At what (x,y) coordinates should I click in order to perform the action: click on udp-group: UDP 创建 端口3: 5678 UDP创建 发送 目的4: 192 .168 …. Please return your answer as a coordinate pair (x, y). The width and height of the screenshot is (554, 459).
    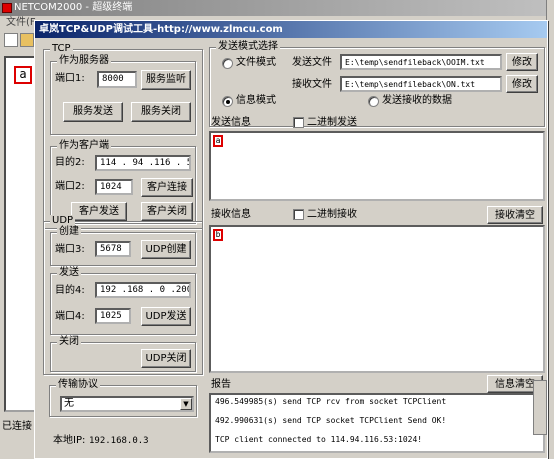
    Looking at the image, I should click on (123, 295).